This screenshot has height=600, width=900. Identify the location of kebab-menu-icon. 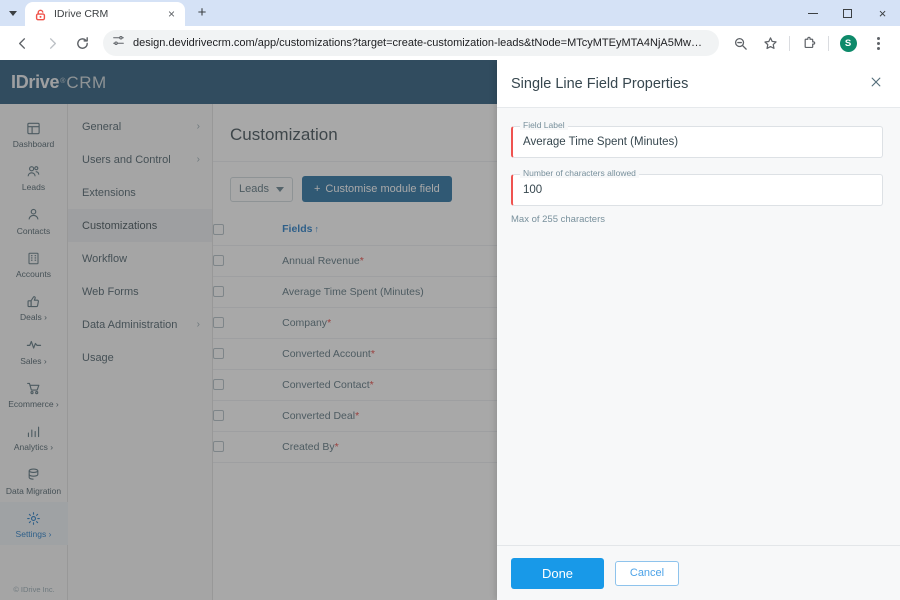
(878, 43).